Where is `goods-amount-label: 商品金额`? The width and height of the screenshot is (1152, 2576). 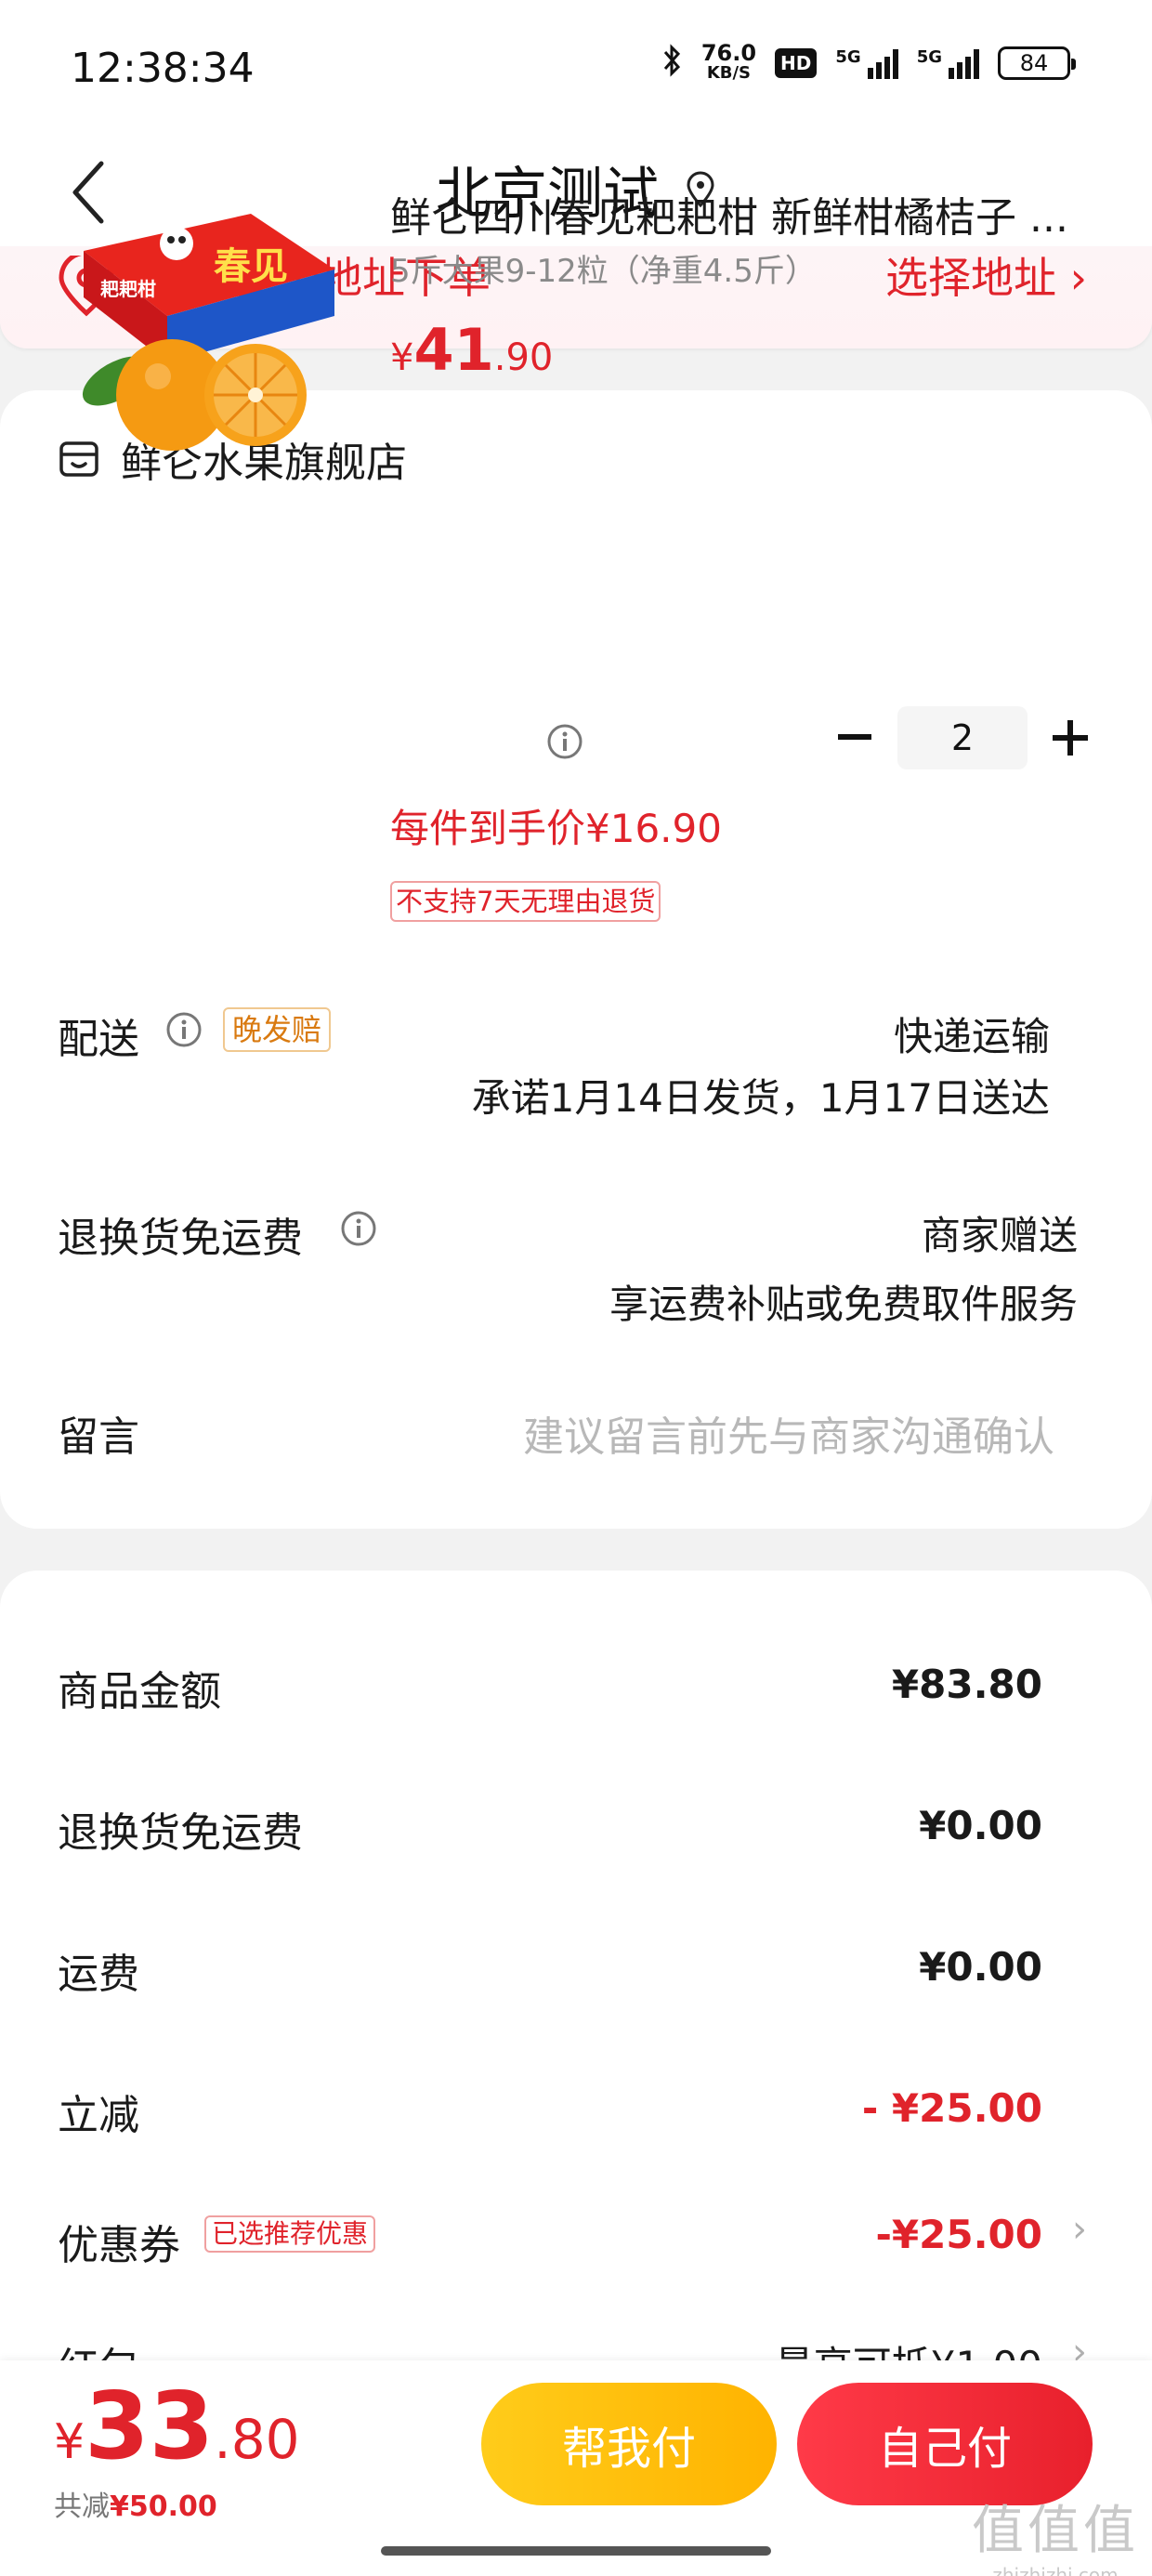 goods-amount-label: 商品金额 is located at coordinates (139, 1691).